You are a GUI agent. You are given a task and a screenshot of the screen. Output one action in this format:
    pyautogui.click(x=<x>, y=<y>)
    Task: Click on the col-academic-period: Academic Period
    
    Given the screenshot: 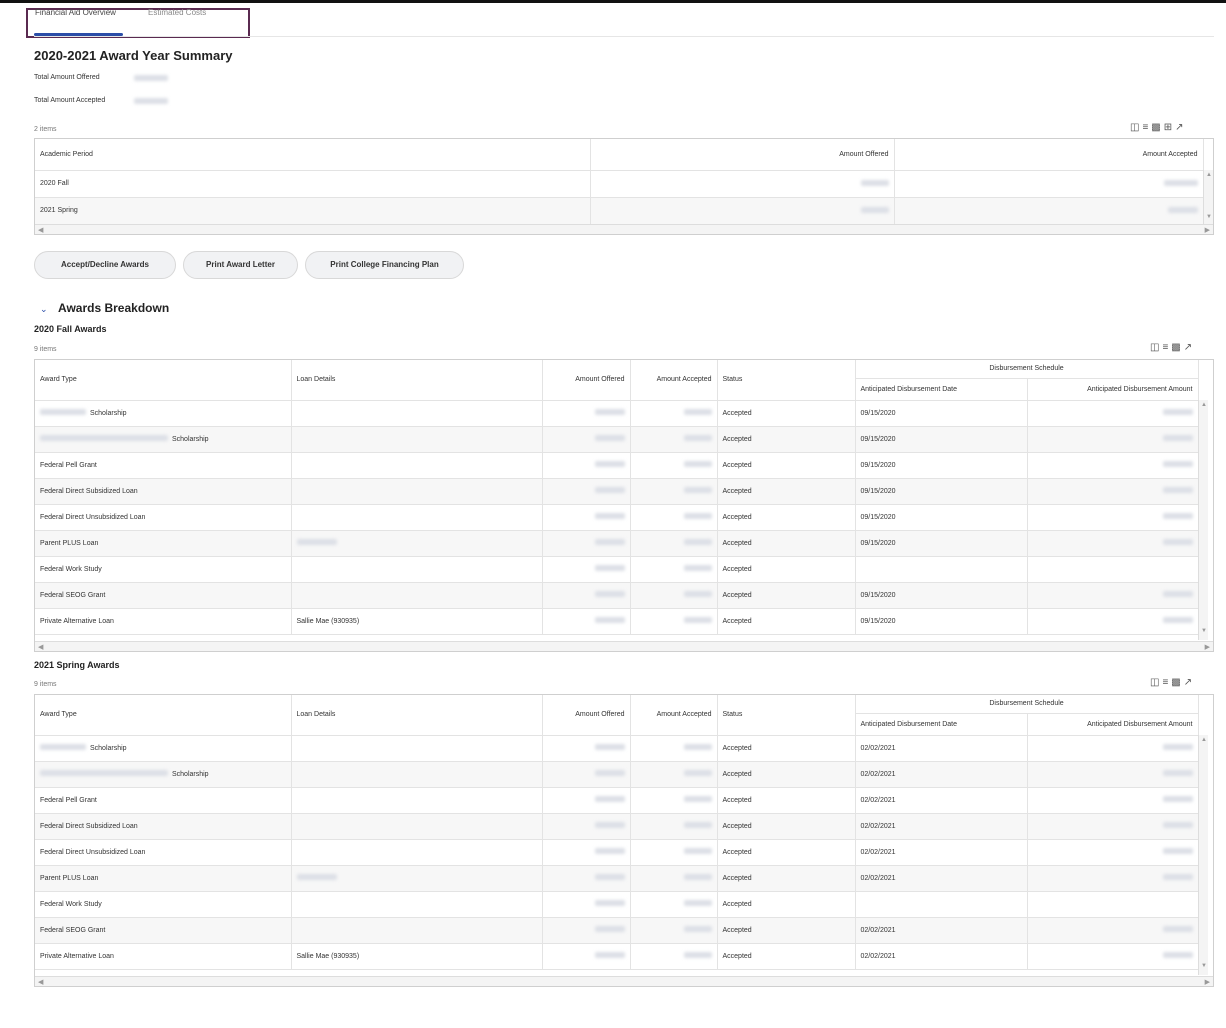 What is the action you would take?
    pyautogui.click(x=313, y=155)
    